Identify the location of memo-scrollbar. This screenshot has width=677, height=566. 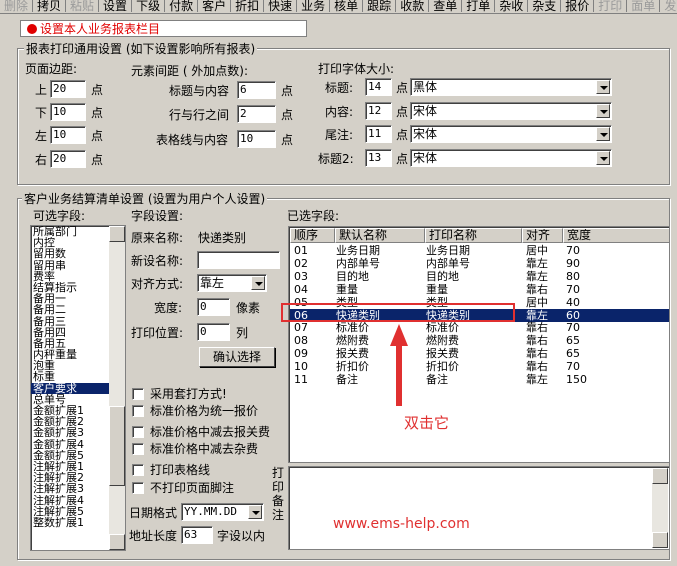
(660, 508).